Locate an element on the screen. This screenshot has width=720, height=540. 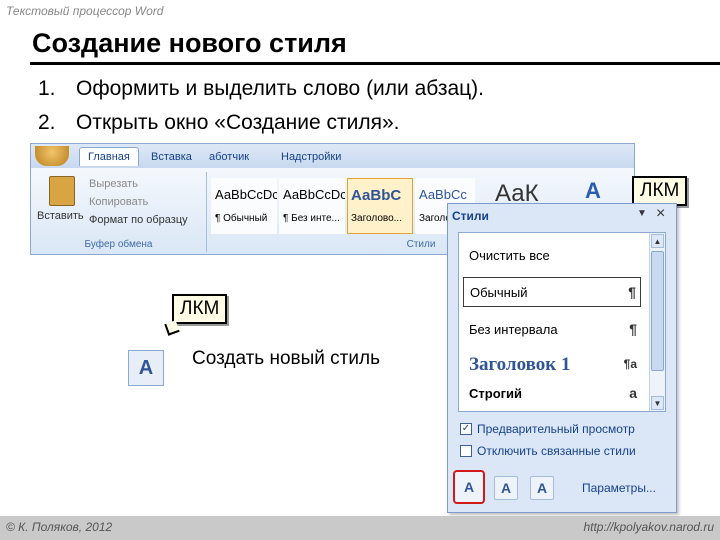
pane-header: Стили ▼ × is located at coordinates (562, 216).